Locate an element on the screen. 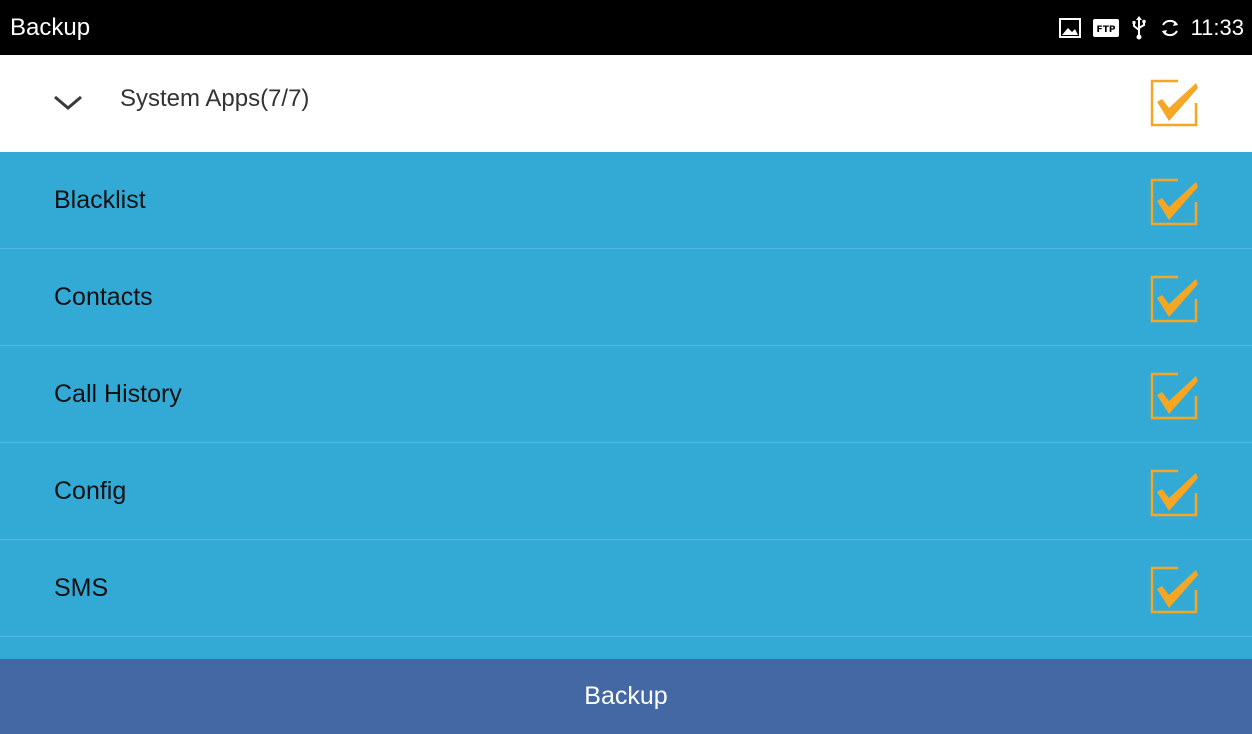 The image size is (1252, 734). group-checkbox is located at coordinates (1174, 103).